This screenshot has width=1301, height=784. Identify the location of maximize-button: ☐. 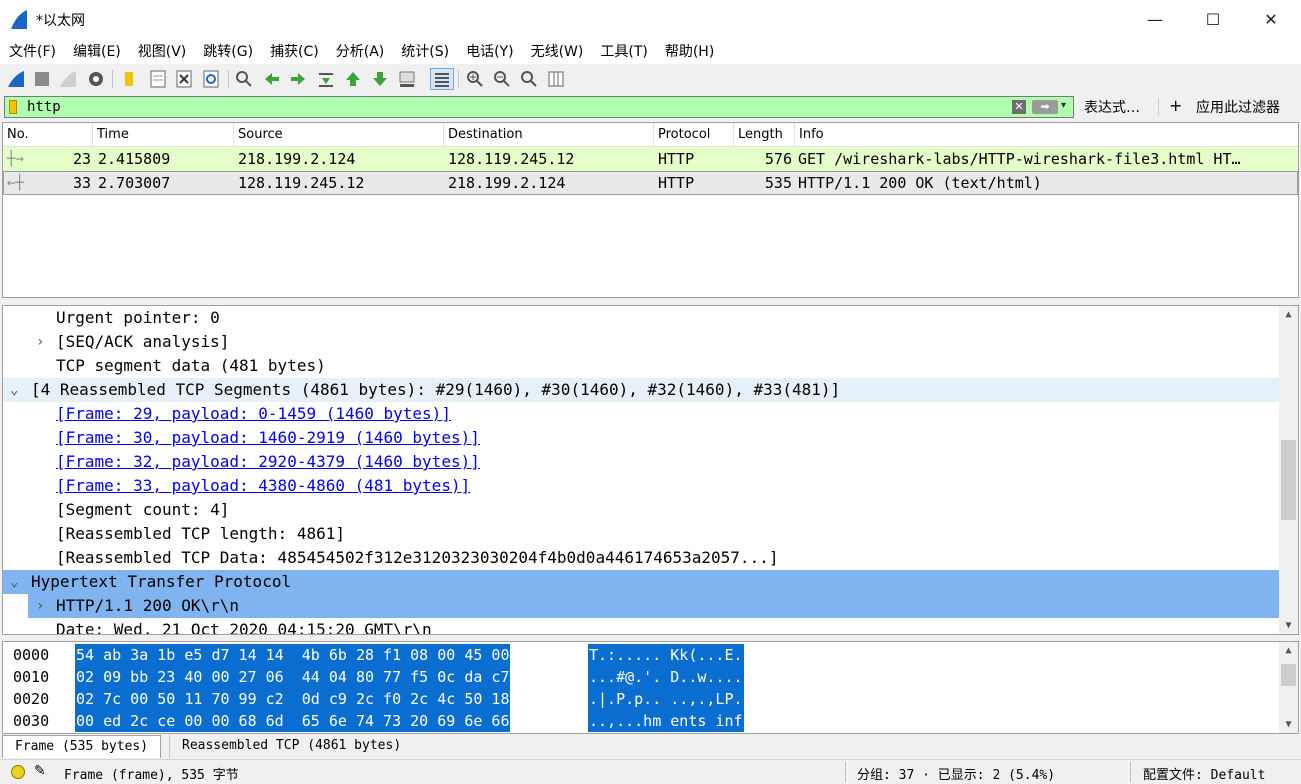
(1213, 19).